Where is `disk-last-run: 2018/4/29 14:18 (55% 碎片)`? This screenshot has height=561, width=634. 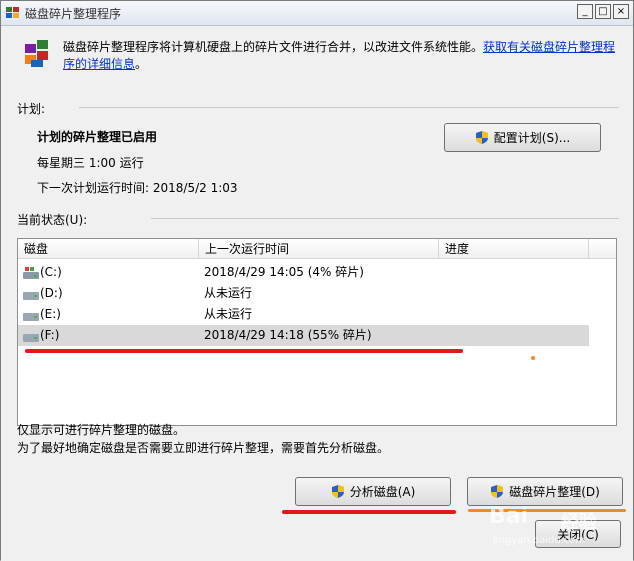
disk-last-run: 2018/4/29 14:18 (55% 碎片) is located at coordinates (288, 335).